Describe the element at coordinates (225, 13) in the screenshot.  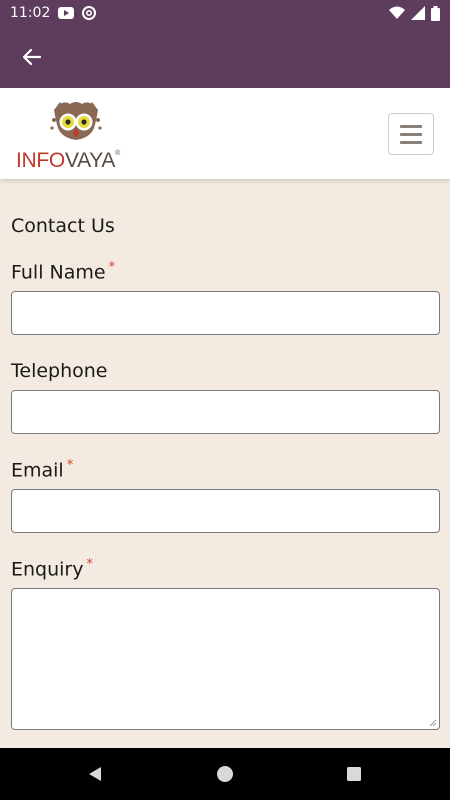
I see `status-bar: 11:02` at that location.